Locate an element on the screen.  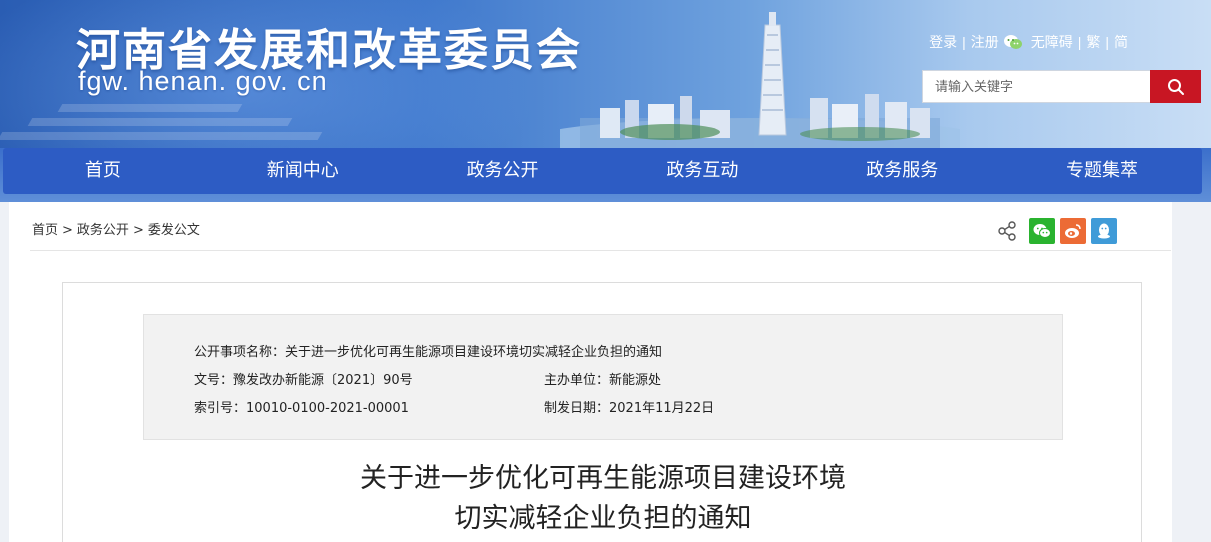
search-input is located at coordinates (1036, 86).